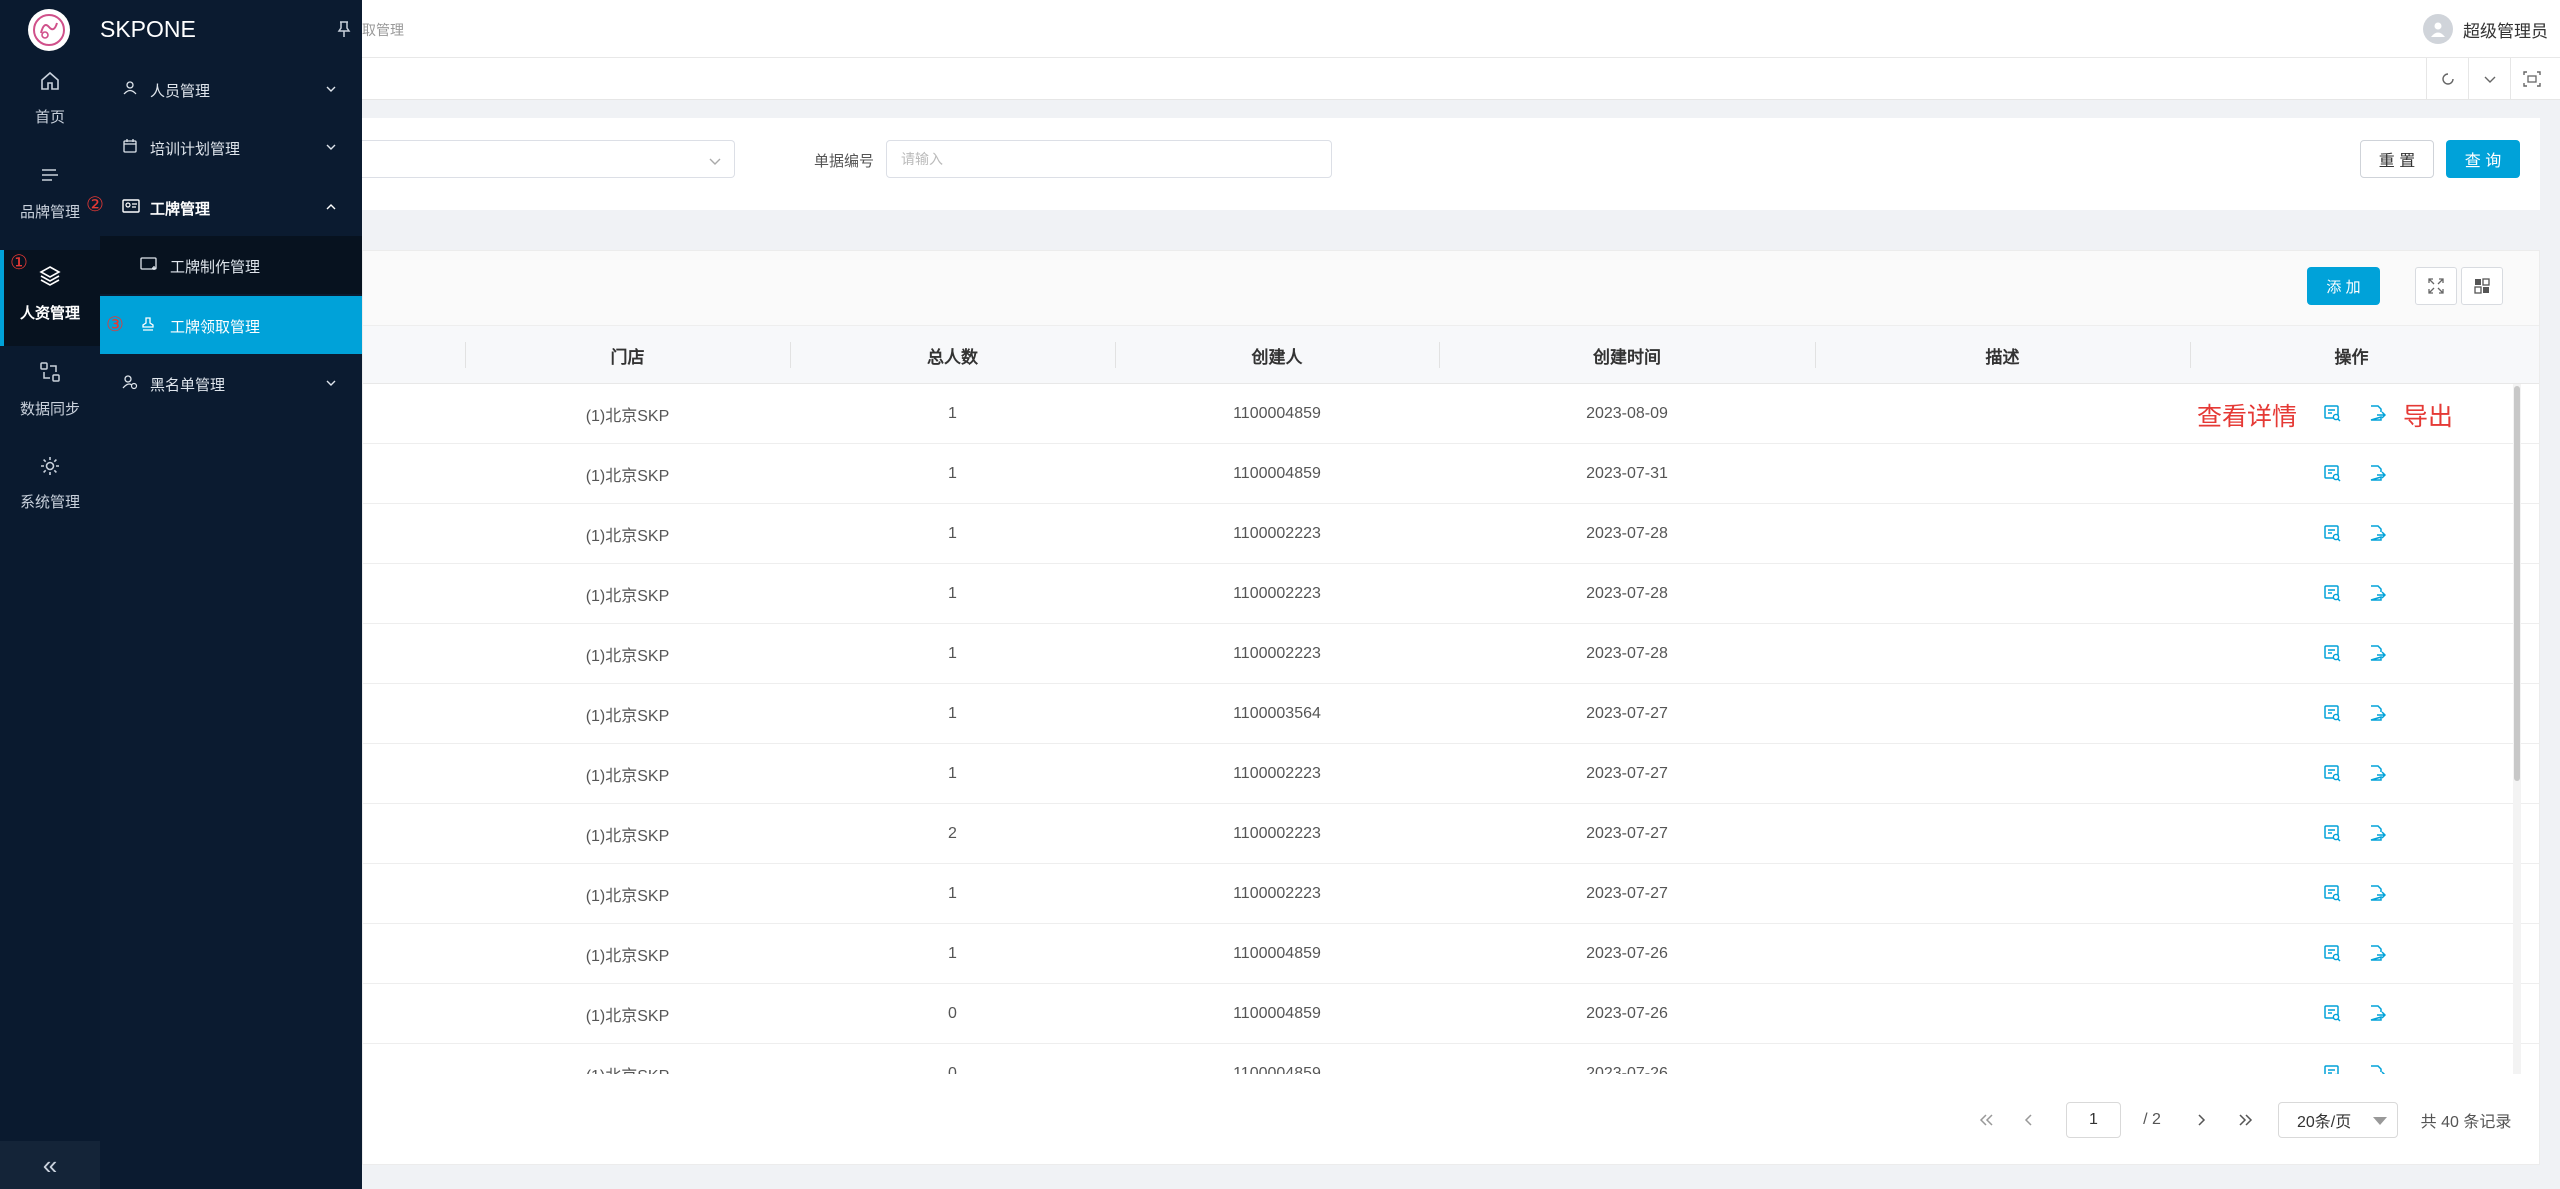 The image size is (2560, 1189). Describe the element at coordinates (1451, 954) in the screenshot. I see `table-row: (1)北京SKP 1 1100004859 2023-07-26` at that location.